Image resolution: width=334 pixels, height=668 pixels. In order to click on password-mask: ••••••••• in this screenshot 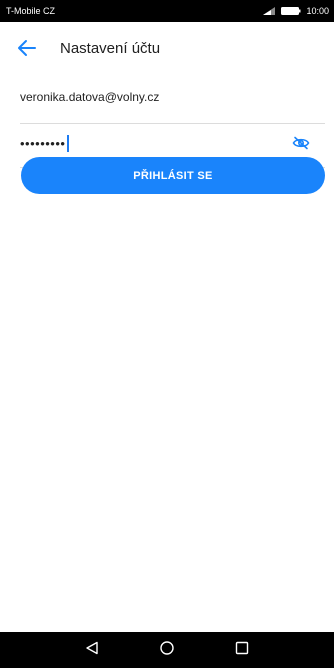, I will do `click(43, 143)`.